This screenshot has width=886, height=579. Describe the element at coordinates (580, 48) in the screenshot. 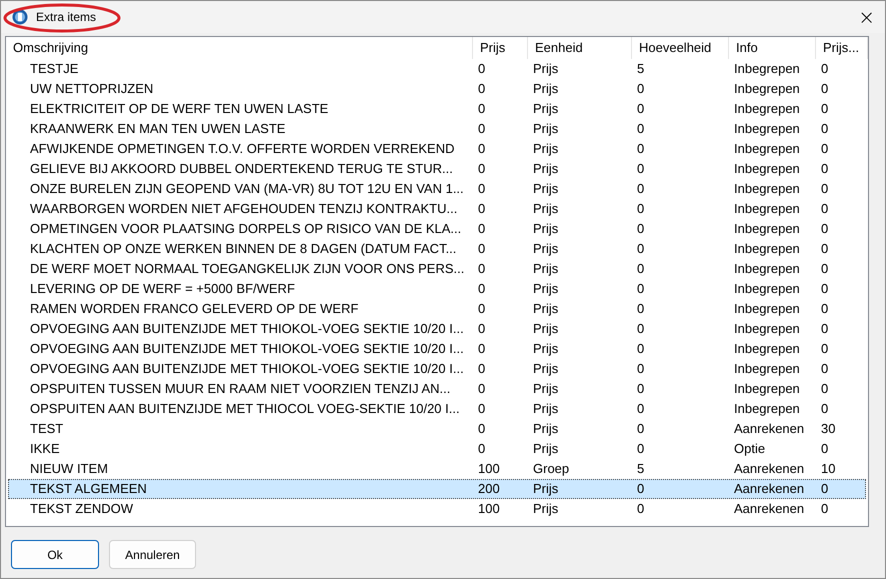

I see `column-header: Eenheid` at that location.